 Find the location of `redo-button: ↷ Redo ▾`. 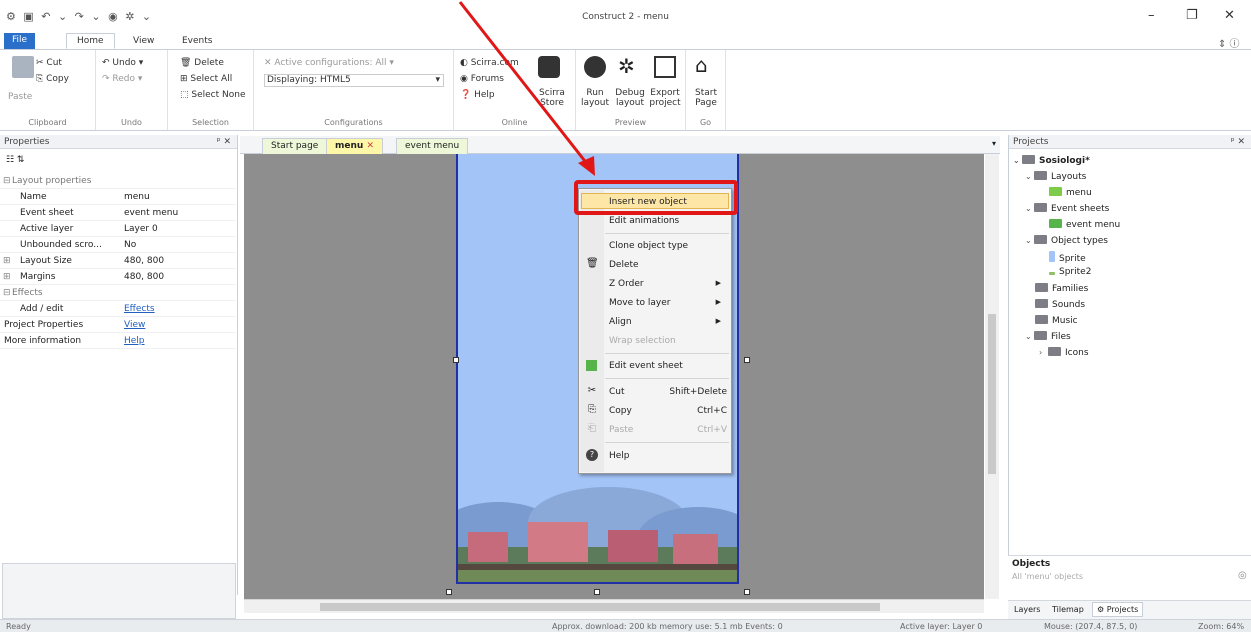

redo-button: ↷ Redo ▾ is located at coordinates (122, 79).